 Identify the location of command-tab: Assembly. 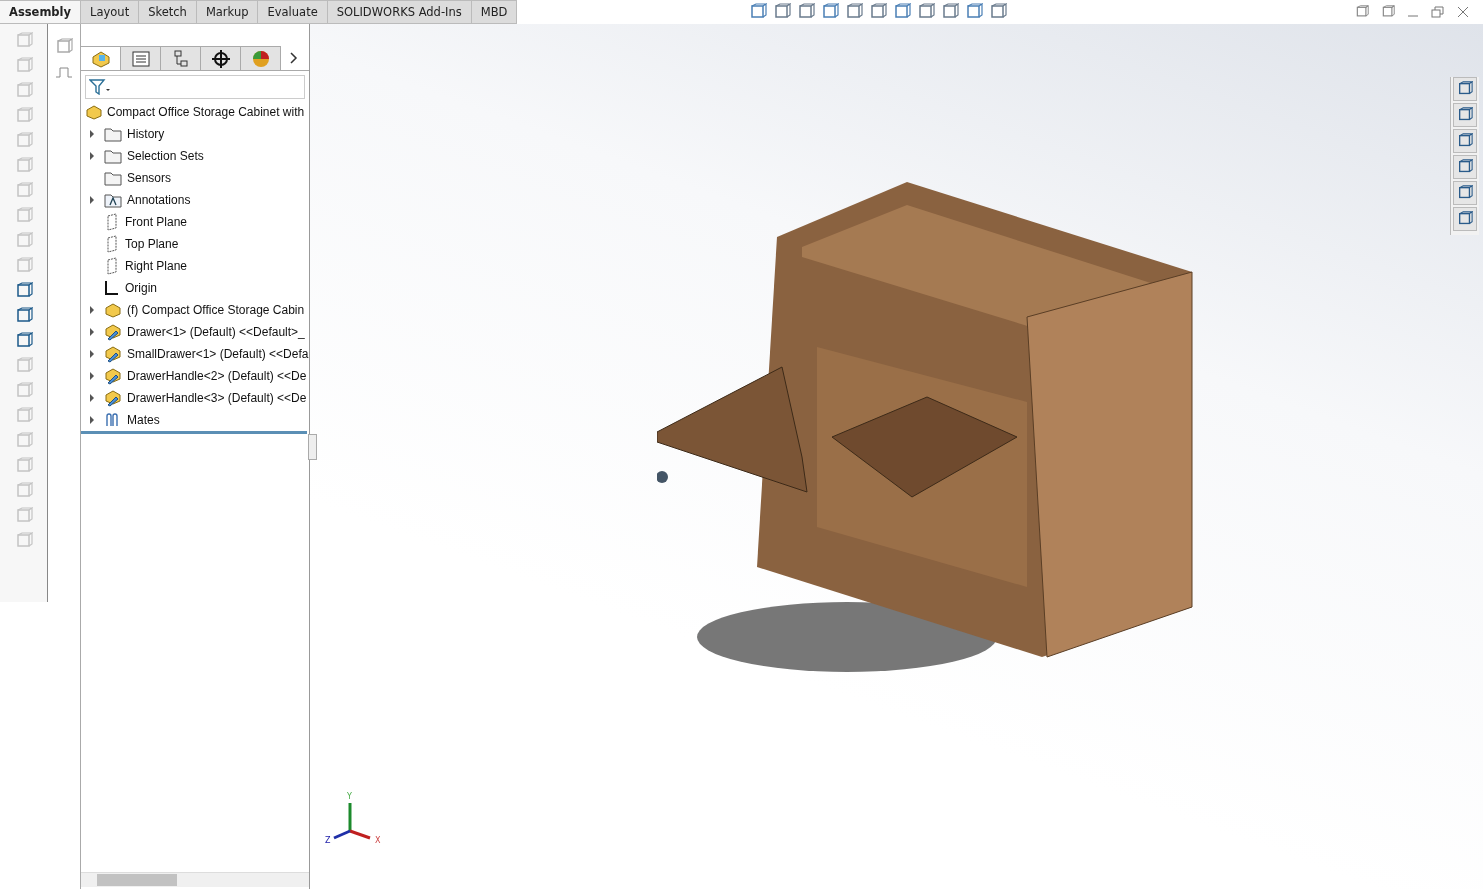
(41, 12).